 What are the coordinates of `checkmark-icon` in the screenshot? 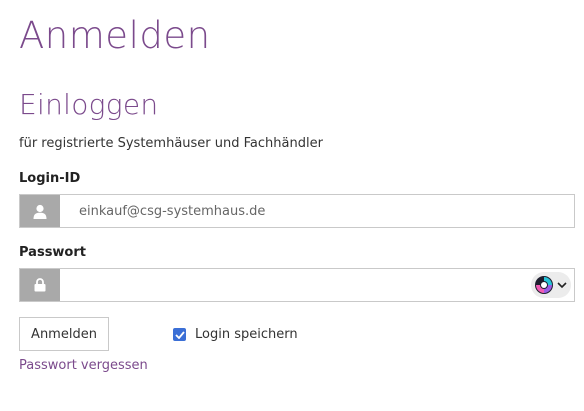 It's located at (179, 334).